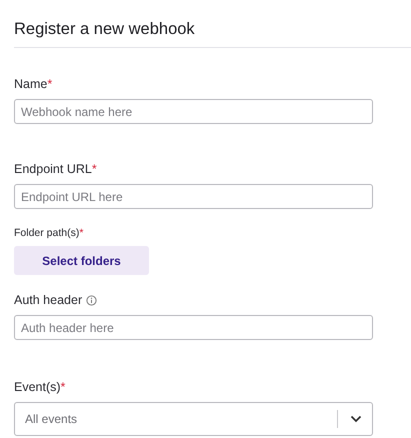 The height and width of the screenshot is (438, 411). What do you see at coordinates (33, 84) in the screenshot?
I see `field-label: Name*` at bounding box center [33, 84].